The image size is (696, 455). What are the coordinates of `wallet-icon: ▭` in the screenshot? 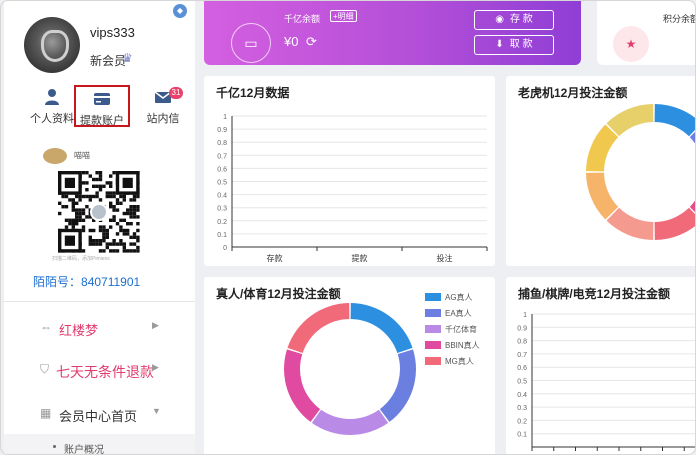 It's located at (251, 43).